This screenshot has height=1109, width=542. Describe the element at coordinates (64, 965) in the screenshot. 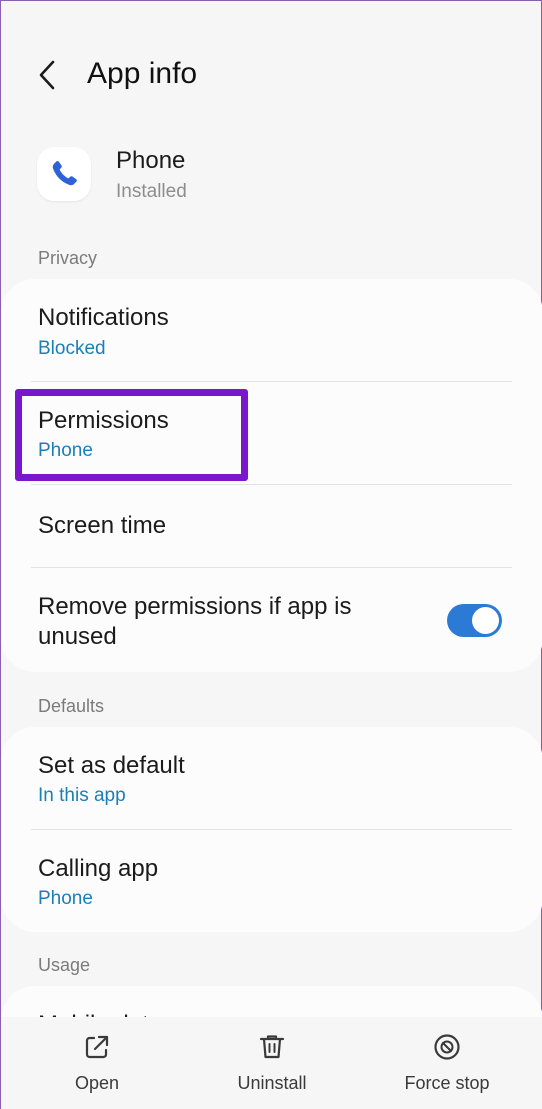

I see `section-label-usage: Usage` at that location.